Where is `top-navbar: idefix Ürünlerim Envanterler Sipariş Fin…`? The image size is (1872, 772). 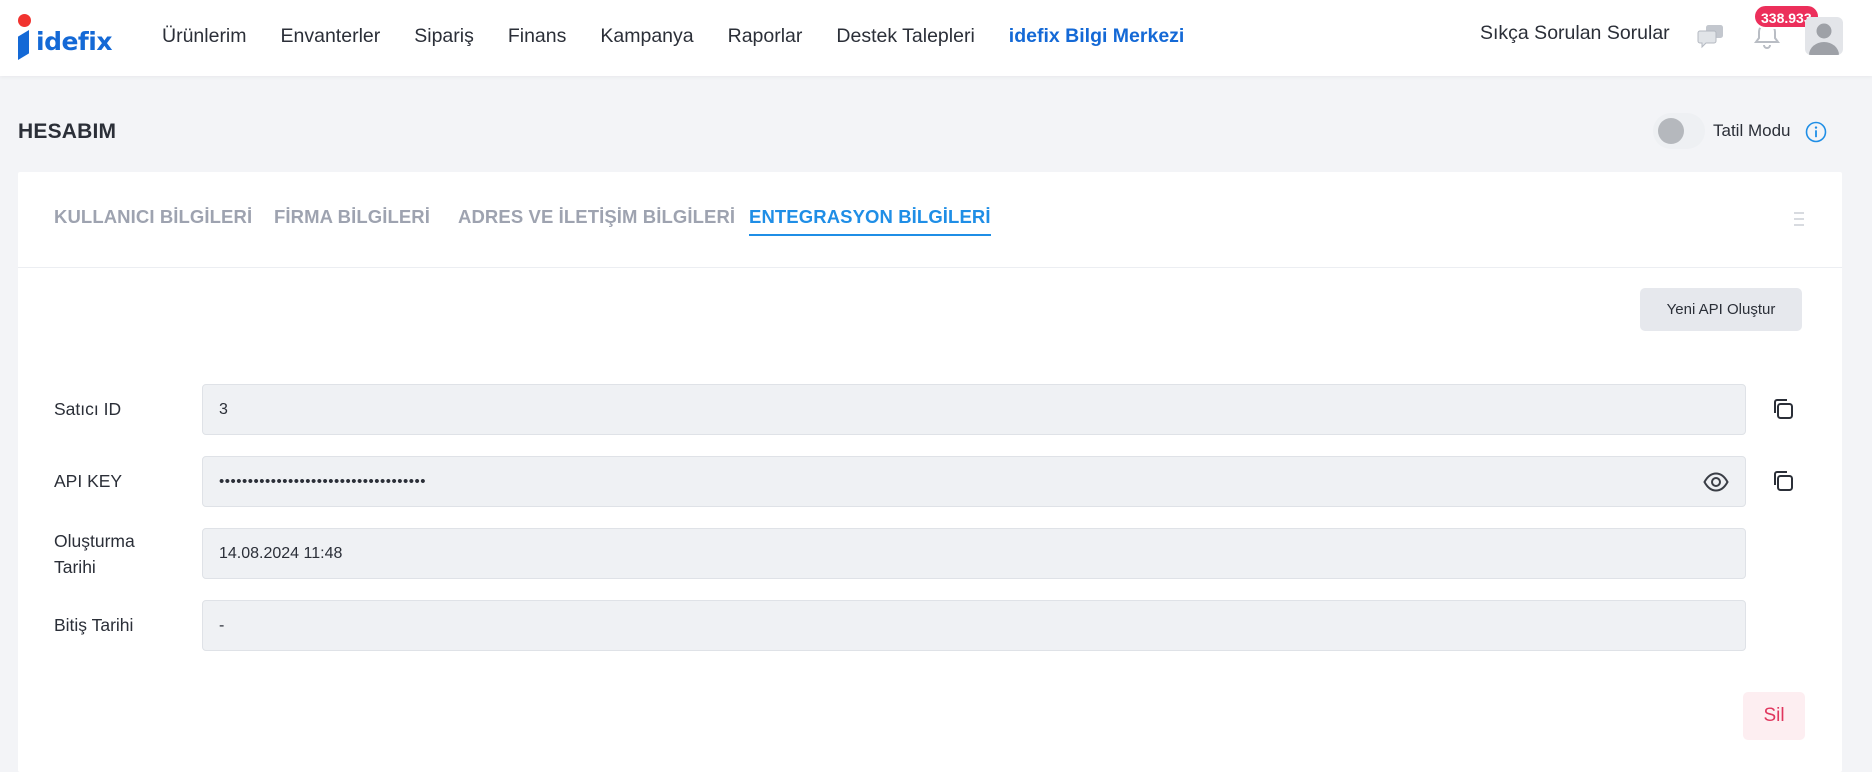
top-navbar: idefix Ürünlerim Envanterler Sipariş Fin… is located at coordinates (936, 38).